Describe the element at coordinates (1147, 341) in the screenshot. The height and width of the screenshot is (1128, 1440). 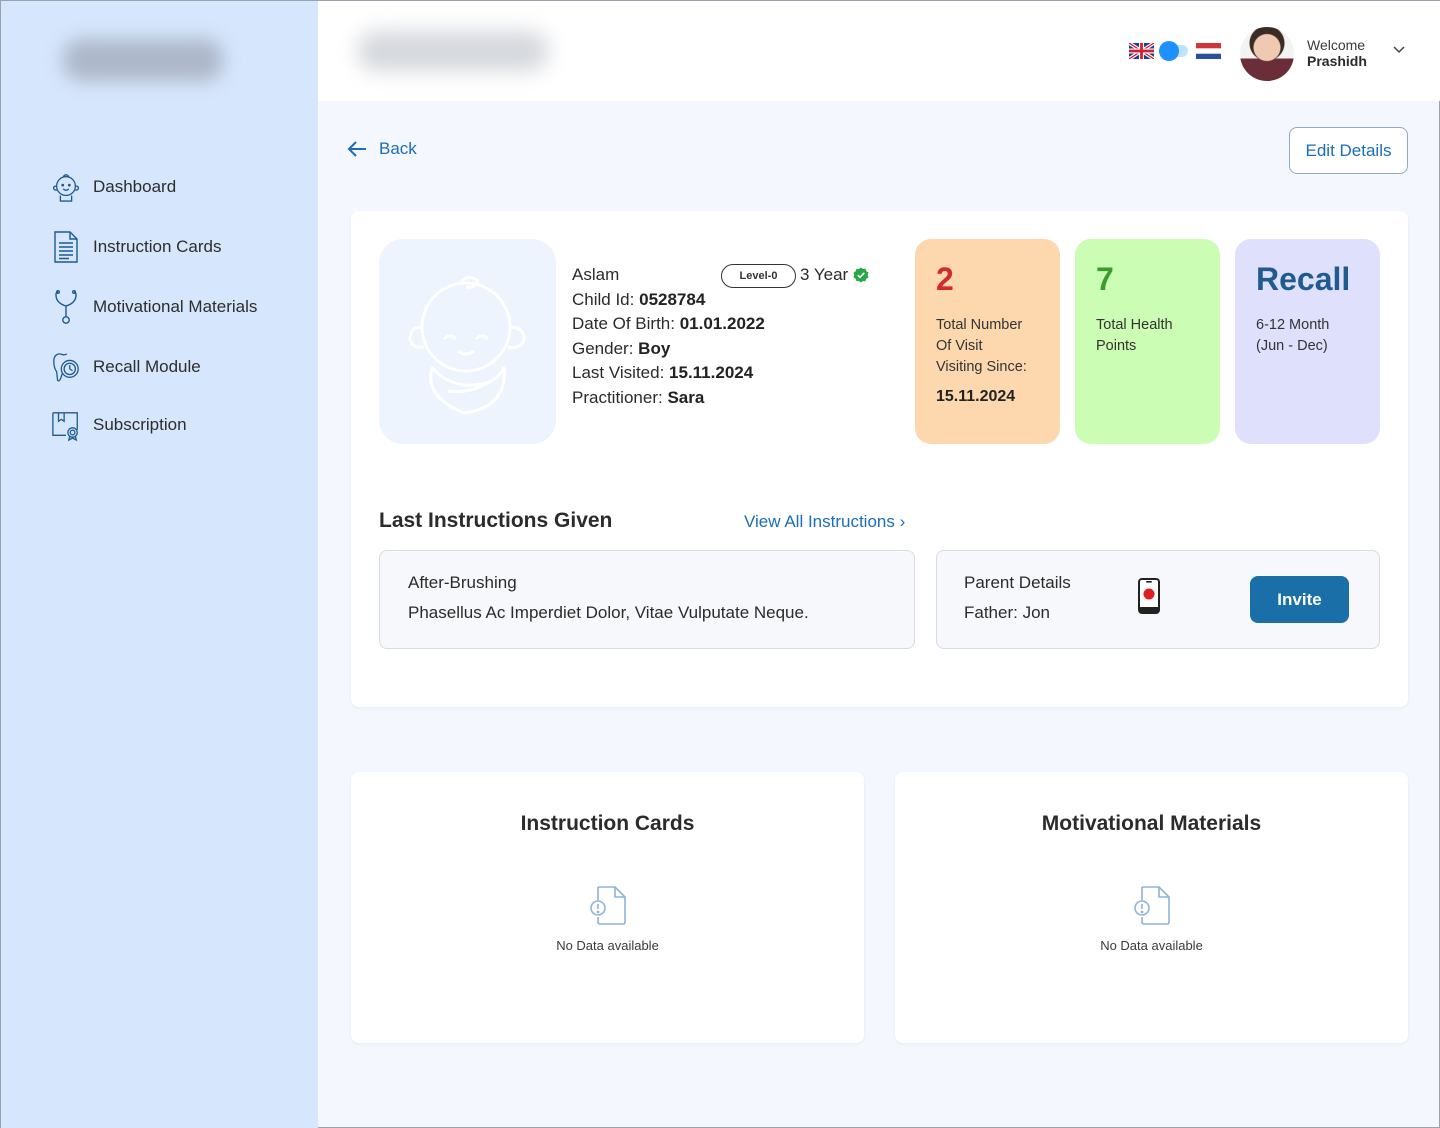
I see `health-points-stat-card: 7 Total Health Points` at that location.